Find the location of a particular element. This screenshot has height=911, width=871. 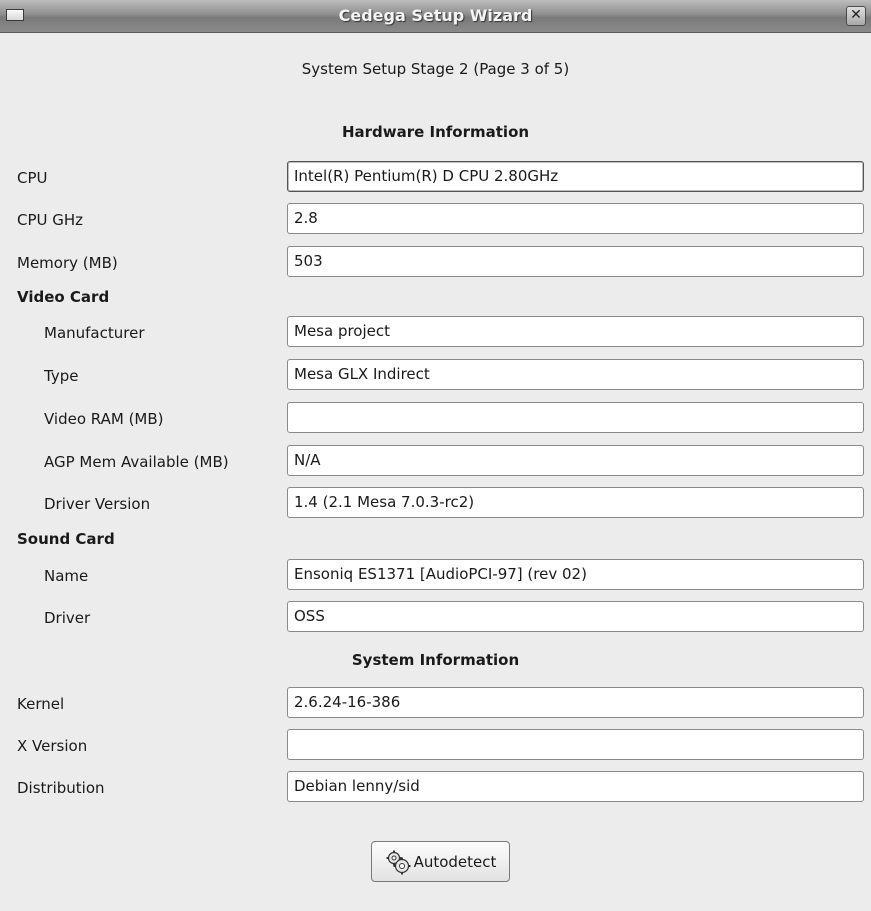

close-icon: ✕ is located at coordinates (856, 16).